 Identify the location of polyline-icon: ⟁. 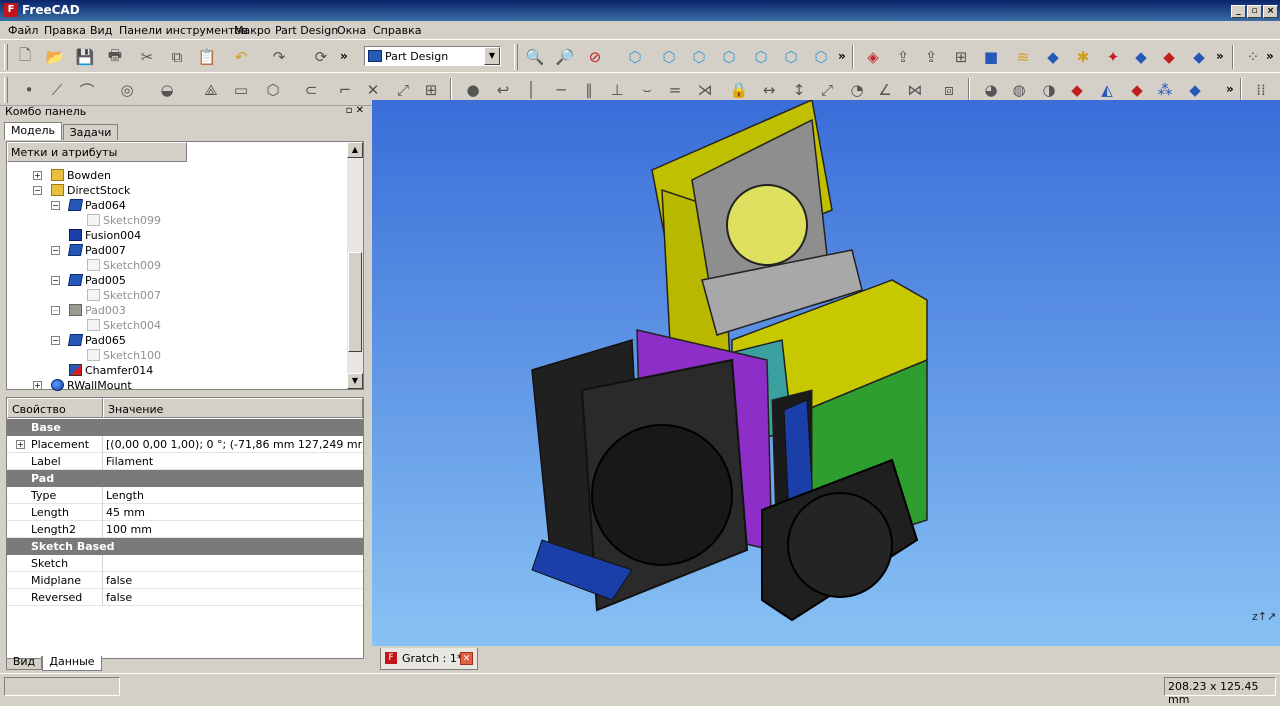
(211, 90).